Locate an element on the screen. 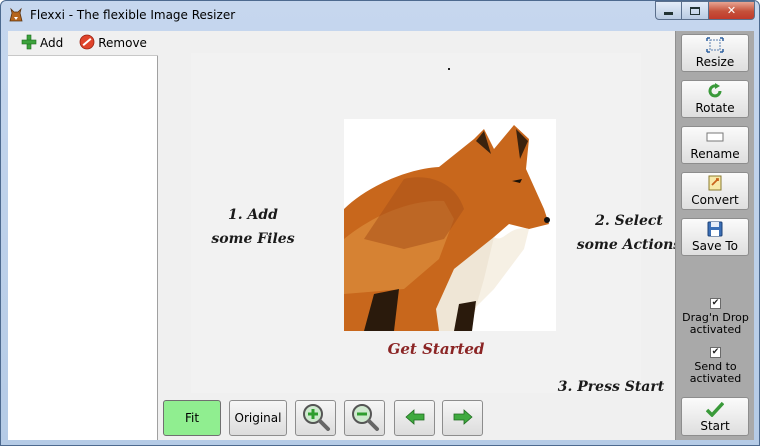  send-to-checkbox: ✔ is located at coordinates (715, 352).